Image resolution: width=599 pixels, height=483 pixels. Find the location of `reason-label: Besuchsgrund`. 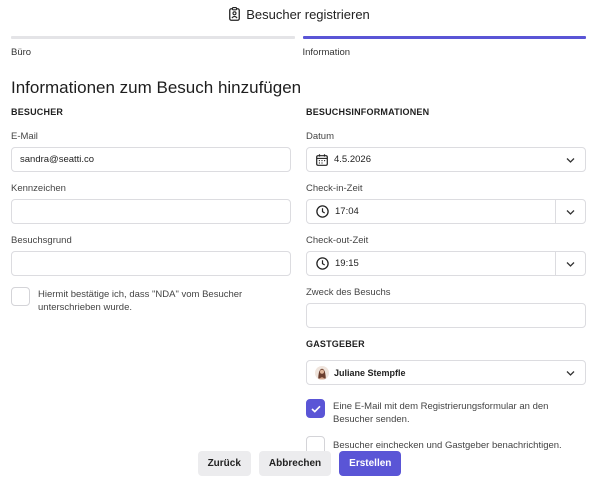

reason-label: Besuchsgrund is located at coordinates (41, 240).